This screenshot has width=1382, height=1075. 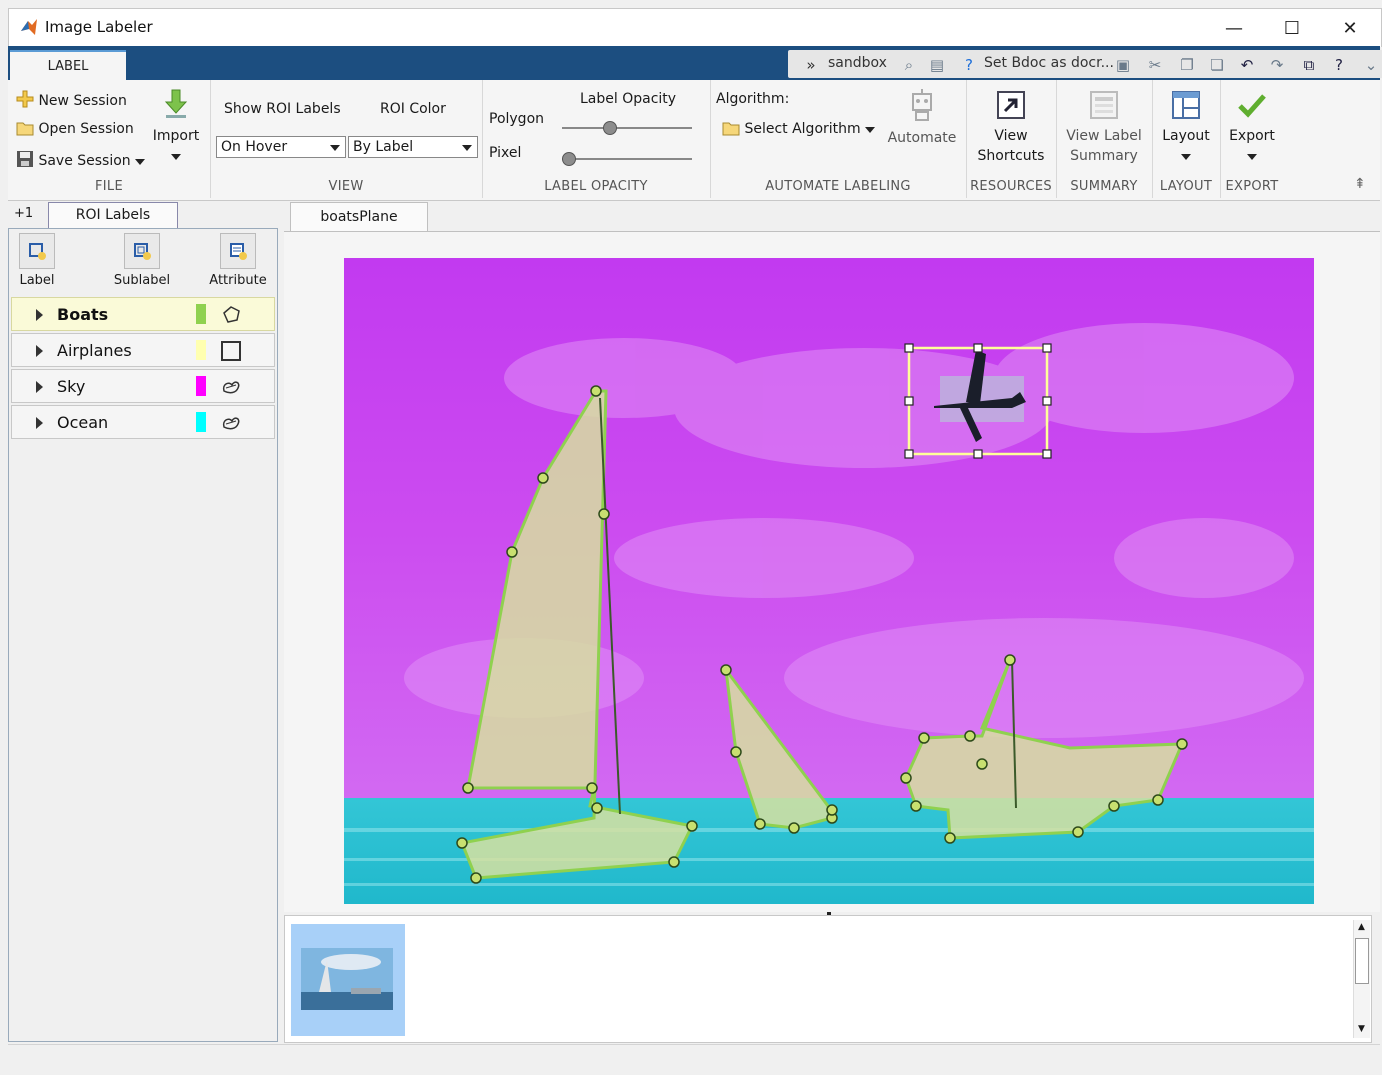 I want to click on open-session-button: Open Session, so click(x=75, y=128).